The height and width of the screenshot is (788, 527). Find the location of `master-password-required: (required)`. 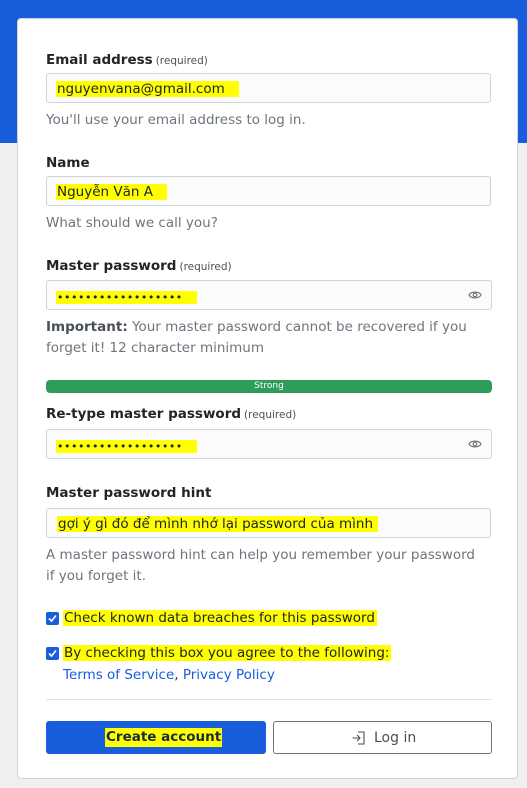

master-password-required: (required) is located at coordinates (205, 267).